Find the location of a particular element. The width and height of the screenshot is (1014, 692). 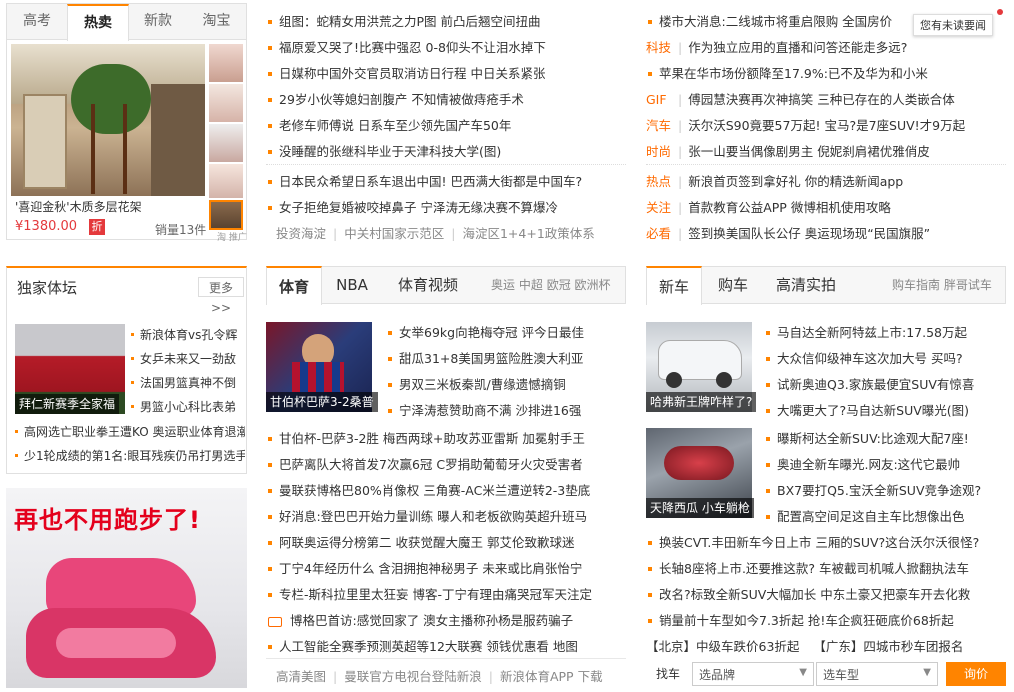

sports-side-more: 更多>> is located at coordinates (221, 296).